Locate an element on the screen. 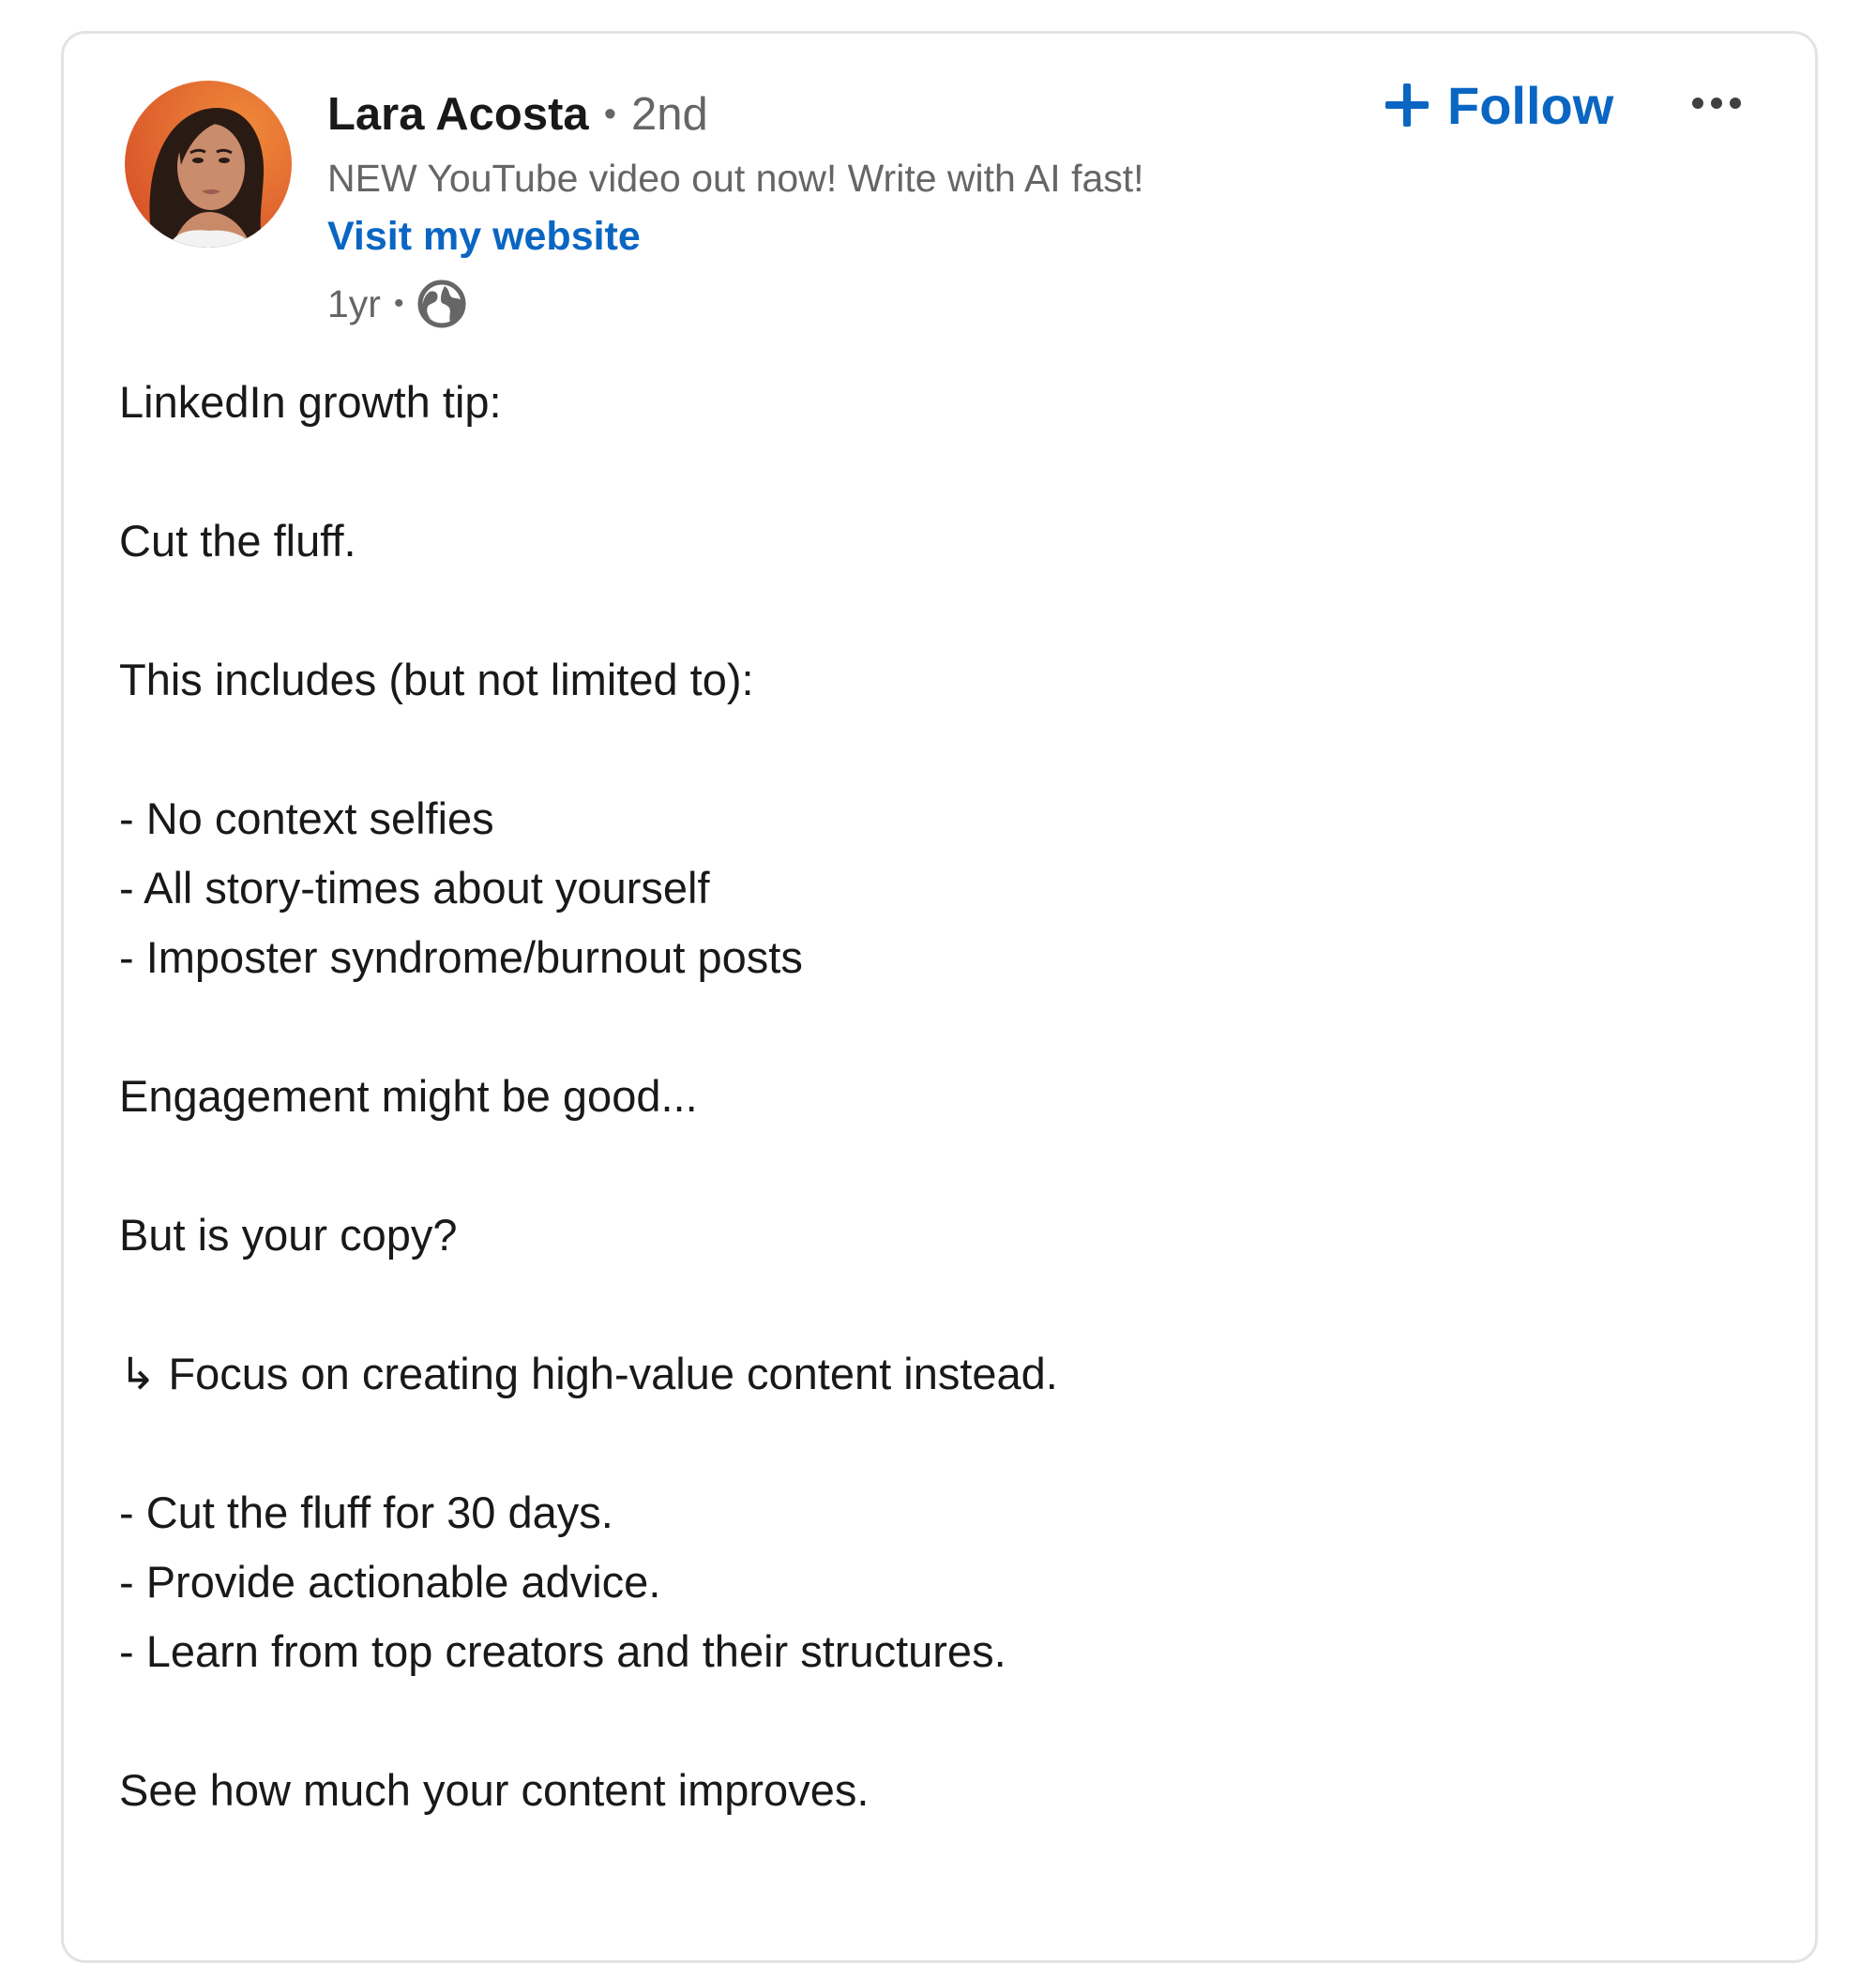  connection-degree: 2nd is located at coordinates (669, 114).